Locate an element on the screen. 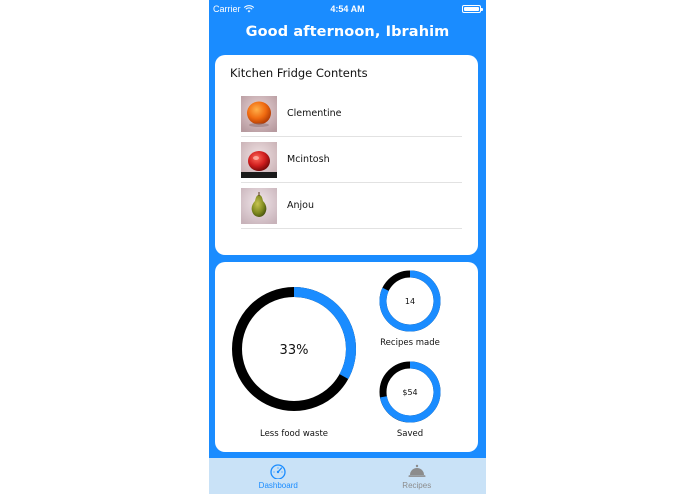  stats-card: 33% Less food waste 14 Recipes made $54 is located at coordinates (346, 357).